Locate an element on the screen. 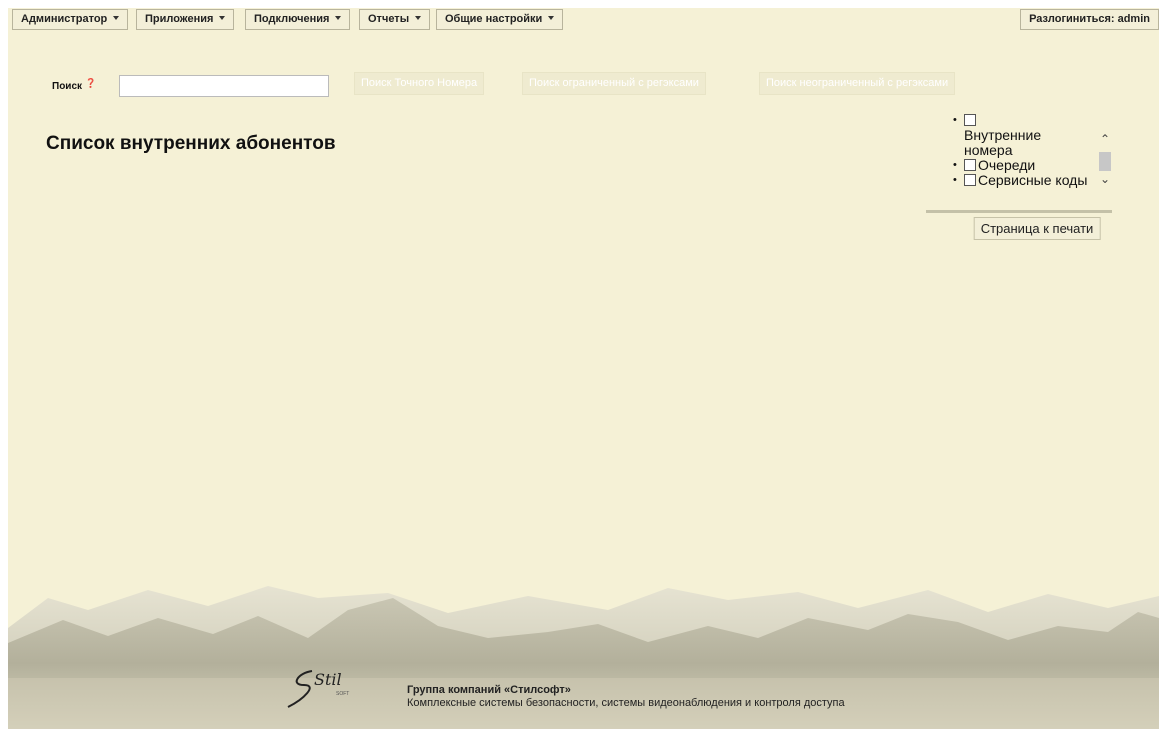 Image resolution: width=1159 pixels, height=729 pixels. filter-item-service-codes: Сервисные коды is located at coordinates (1011, 180).